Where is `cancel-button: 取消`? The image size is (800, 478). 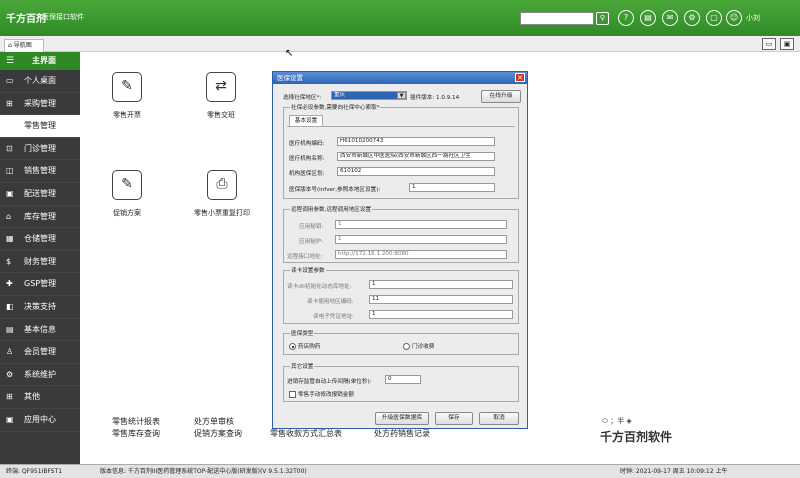 cancel-button: 取消 is located at coordinates (499, 418).